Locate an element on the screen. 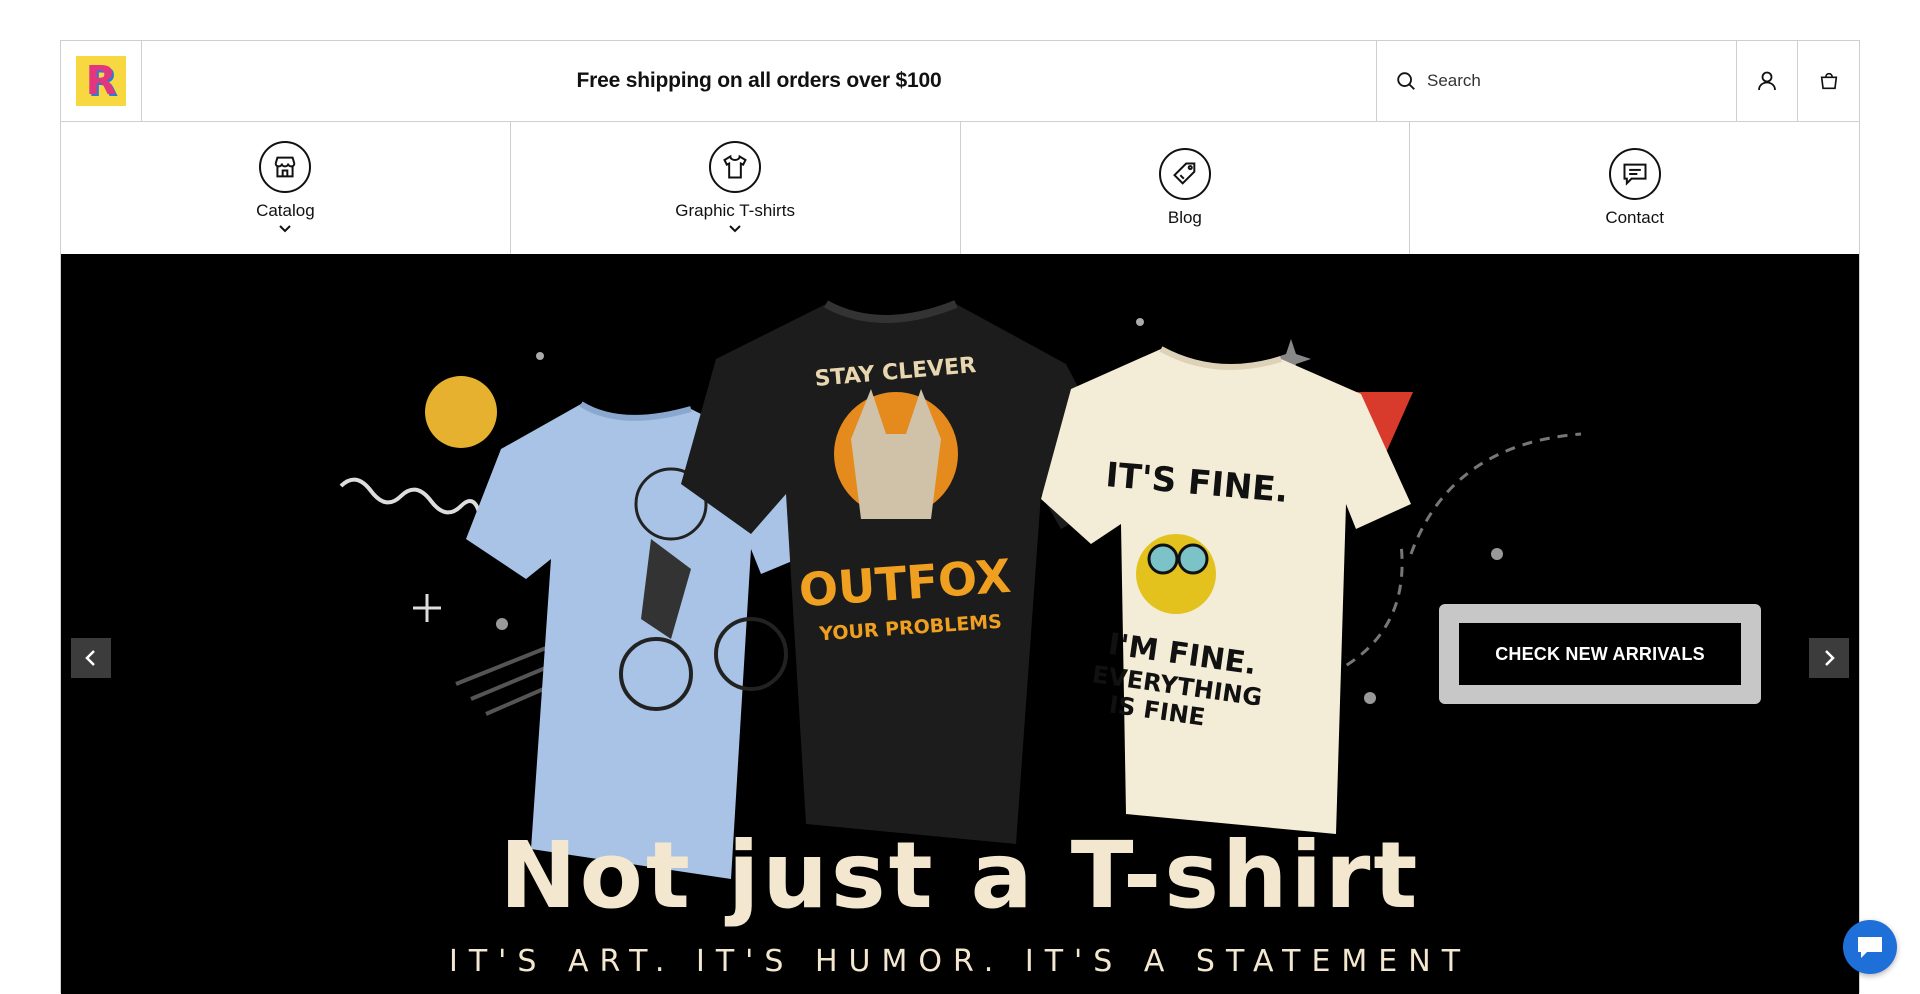  nav-label-blog: Blog is located at coordinates (1184, 217).